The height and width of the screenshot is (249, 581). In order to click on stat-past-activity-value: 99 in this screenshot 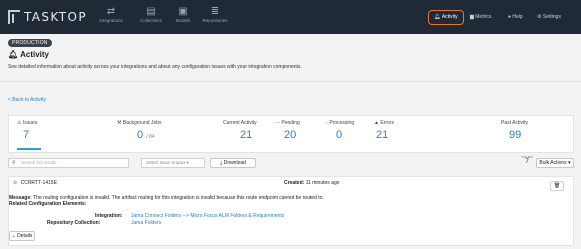, I will do `click(515, 135)`.